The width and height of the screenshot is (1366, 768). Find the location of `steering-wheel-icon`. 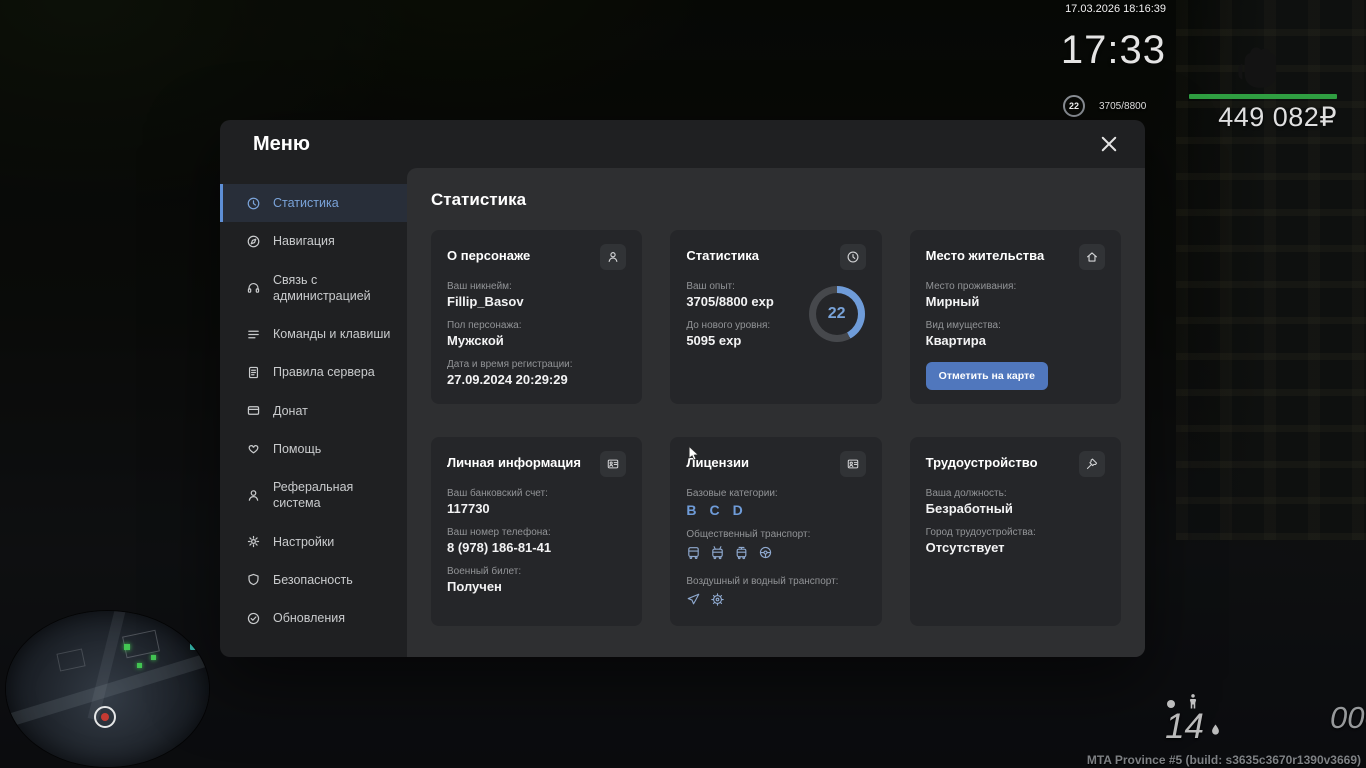

steering-wheel-icon is located at coordinates (765, 555).